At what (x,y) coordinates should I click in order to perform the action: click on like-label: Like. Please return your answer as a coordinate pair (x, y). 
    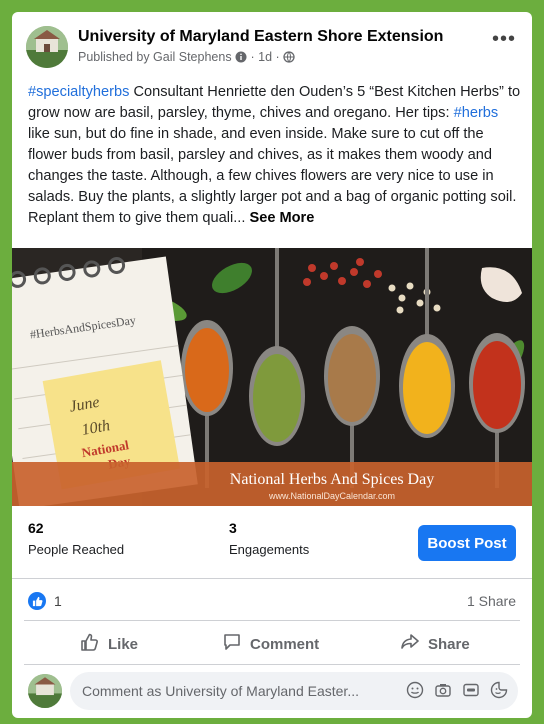
    Looking at the image, I should click on (123, 644).